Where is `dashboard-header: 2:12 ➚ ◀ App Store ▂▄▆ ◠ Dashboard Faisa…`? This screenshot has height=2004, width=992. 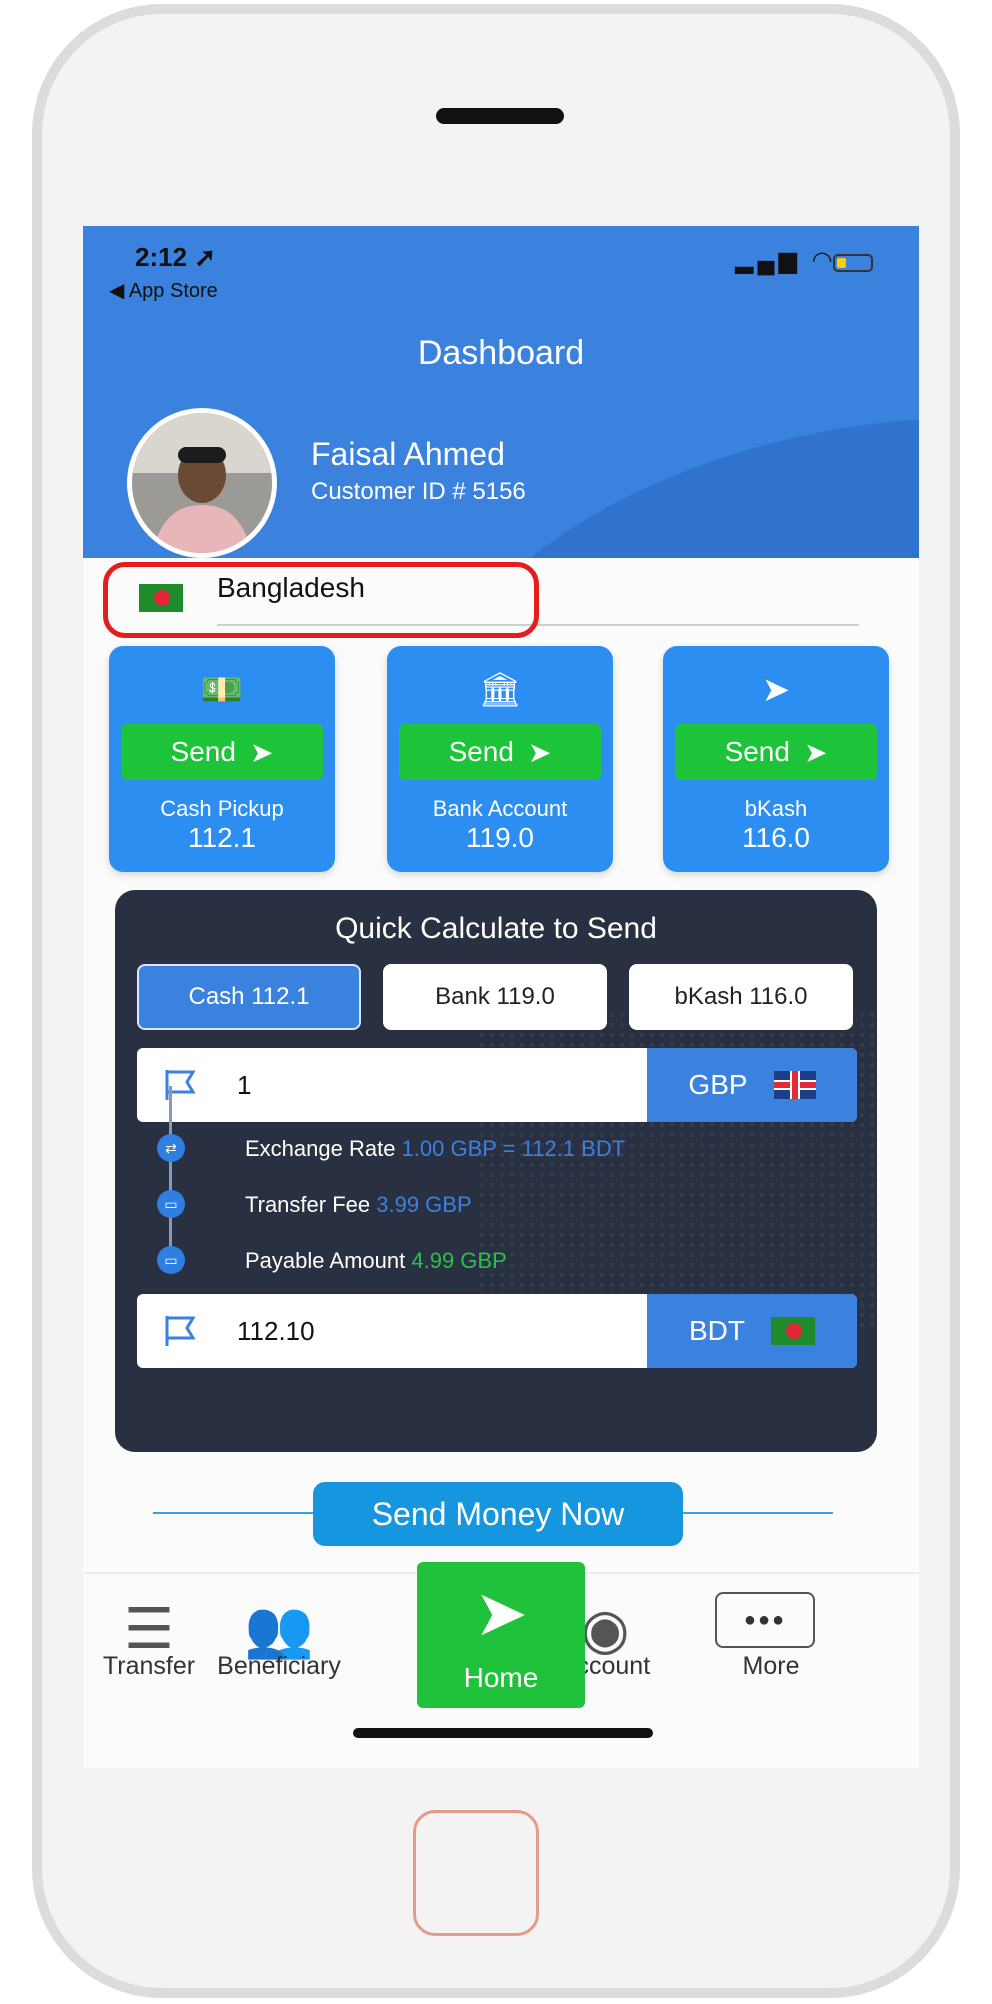 dashboard-header: 2:12 ➚ ◀ App Store ▂▄▆ ◠ Dashboard Faisa… is located at coordinates (501, 392).